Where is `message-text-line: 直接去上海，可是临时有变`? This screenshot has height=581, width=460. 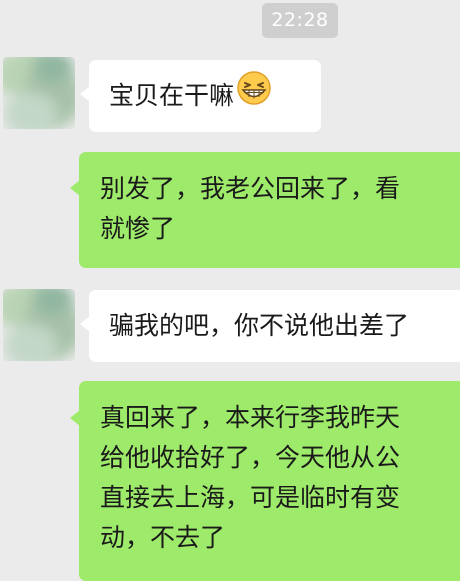
message-text-line: 直接去上海，可是临时有变 is located at coordinates (250, 497).